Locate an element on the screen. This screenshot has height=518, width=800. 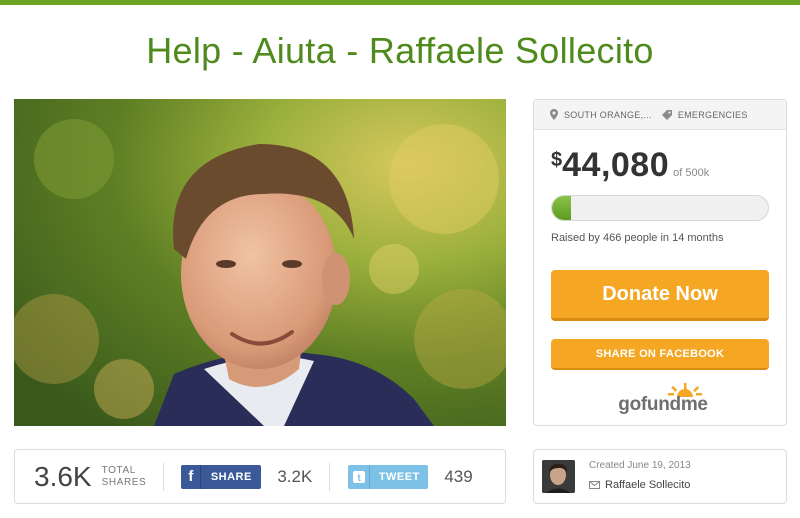
organizer-name-link: Raffaele Sollecito is located at coordinates (639, 485).